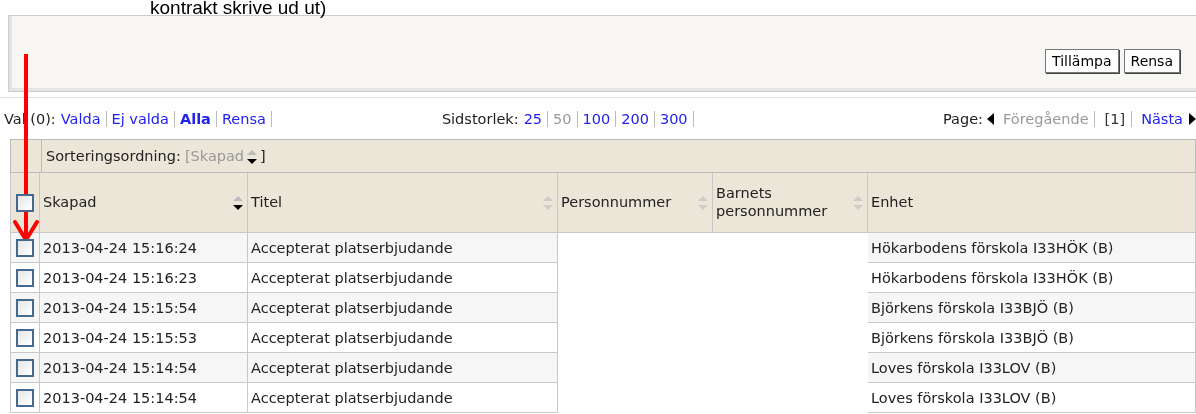  What do you see at coordinates (1151, 61) in the screenshot?
I see `clear-button: Rensa` at bounding box center [1151, 61].